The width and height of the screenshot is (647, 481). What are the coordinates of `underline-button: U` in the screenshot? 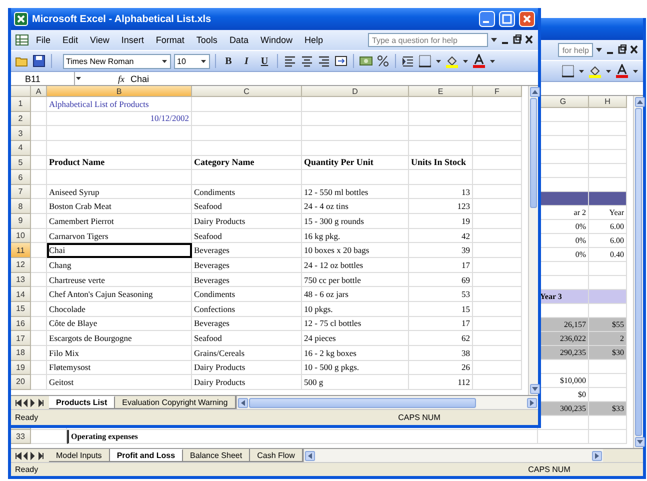 It's located at (264, 61).